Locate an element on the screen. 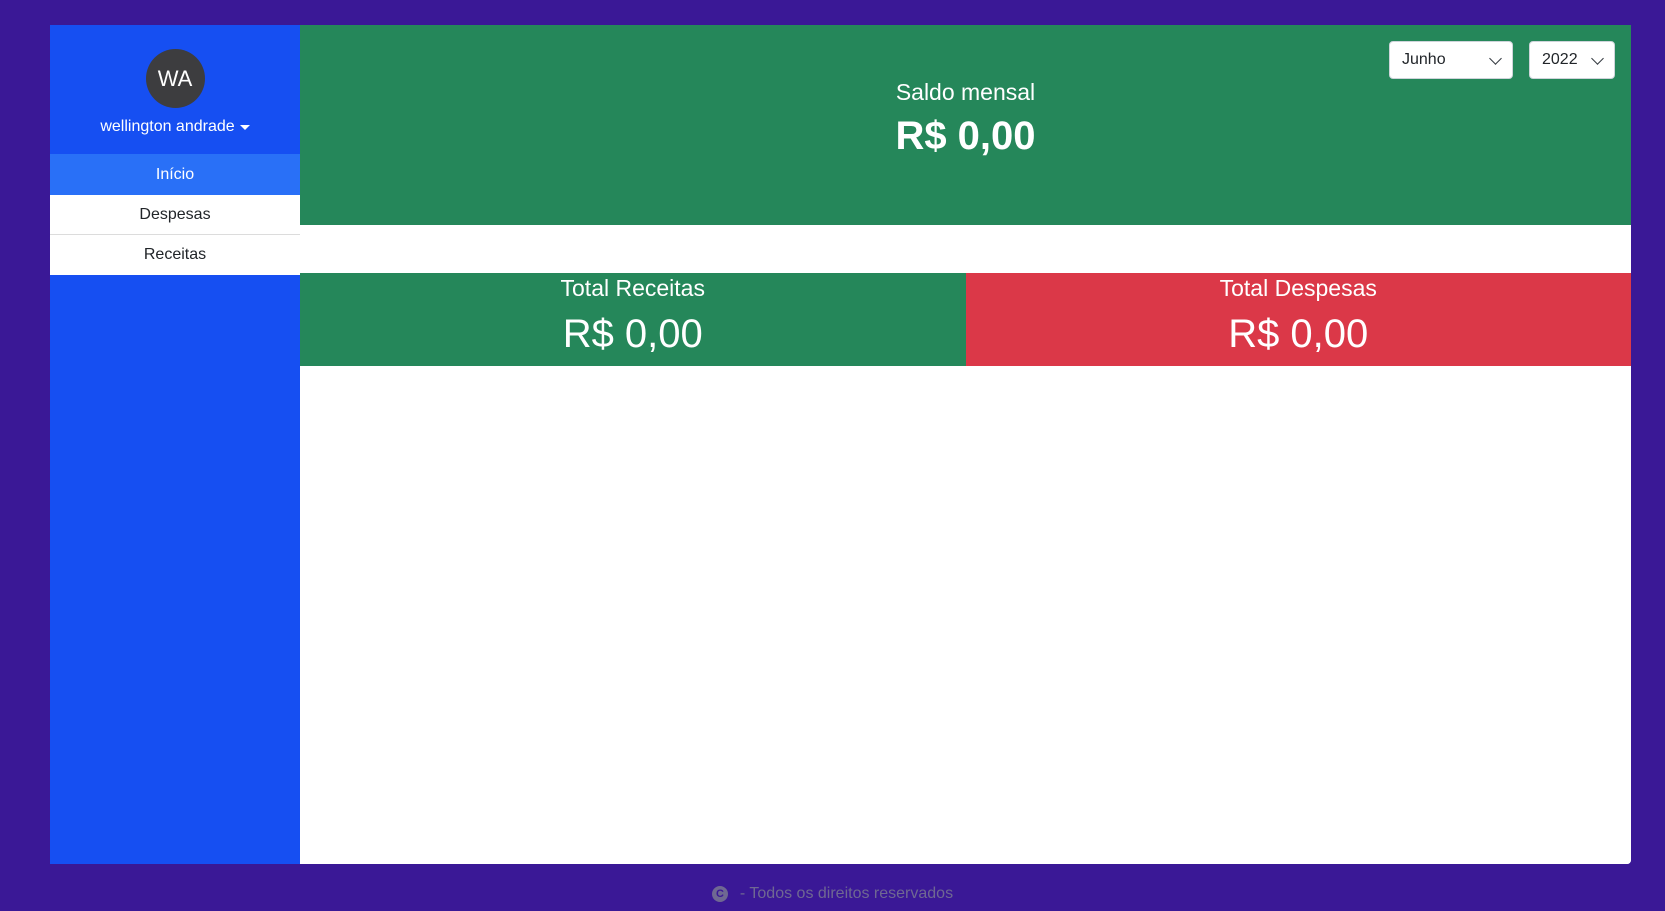 Image resolution: width=1665 pixels, height=911 pixels. year-select-value: 2022 is located at coordinates (1560, 59).